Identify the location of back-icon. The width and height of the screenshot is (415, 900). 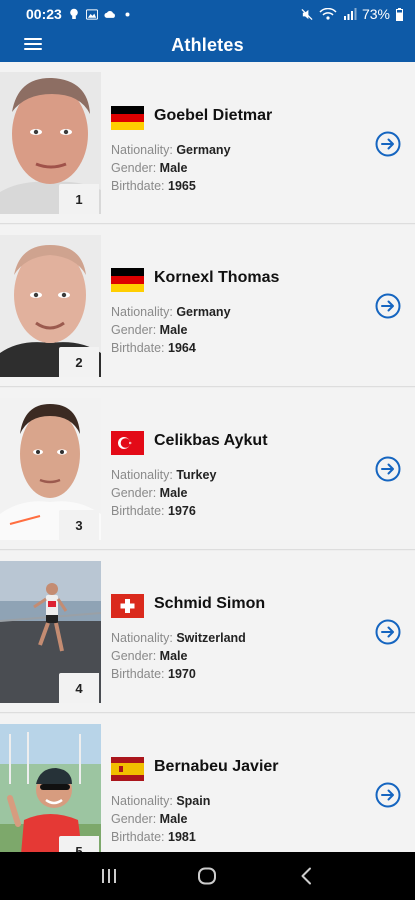
(306, 876).